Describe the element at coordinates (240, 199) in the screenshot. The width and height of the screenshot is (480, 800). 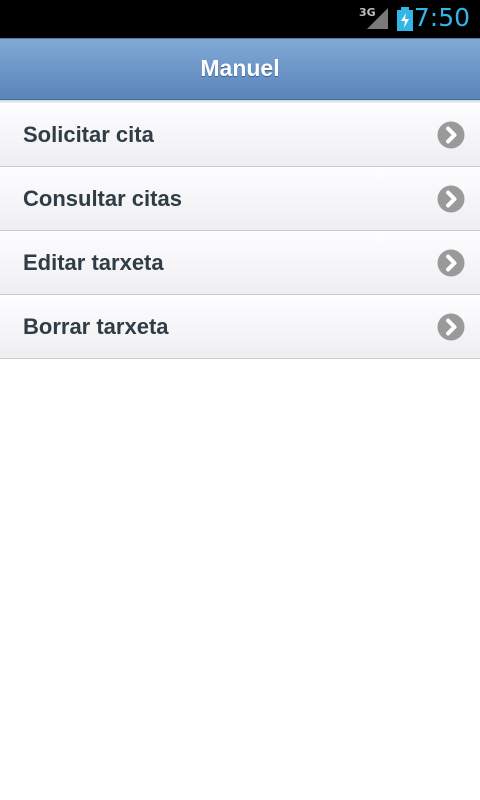
I see `menu-item-consultar-citas: Consultar citas` at that location.